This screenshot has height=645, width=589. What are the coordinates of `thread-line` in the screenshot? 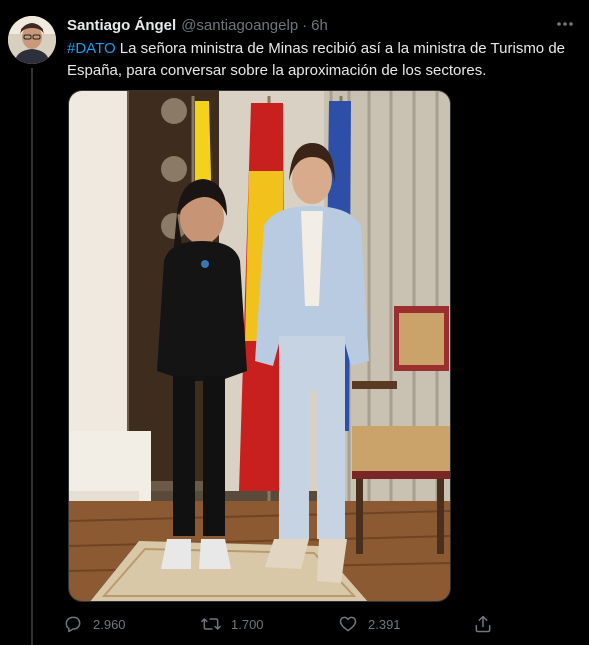 It's located at (32, 356).